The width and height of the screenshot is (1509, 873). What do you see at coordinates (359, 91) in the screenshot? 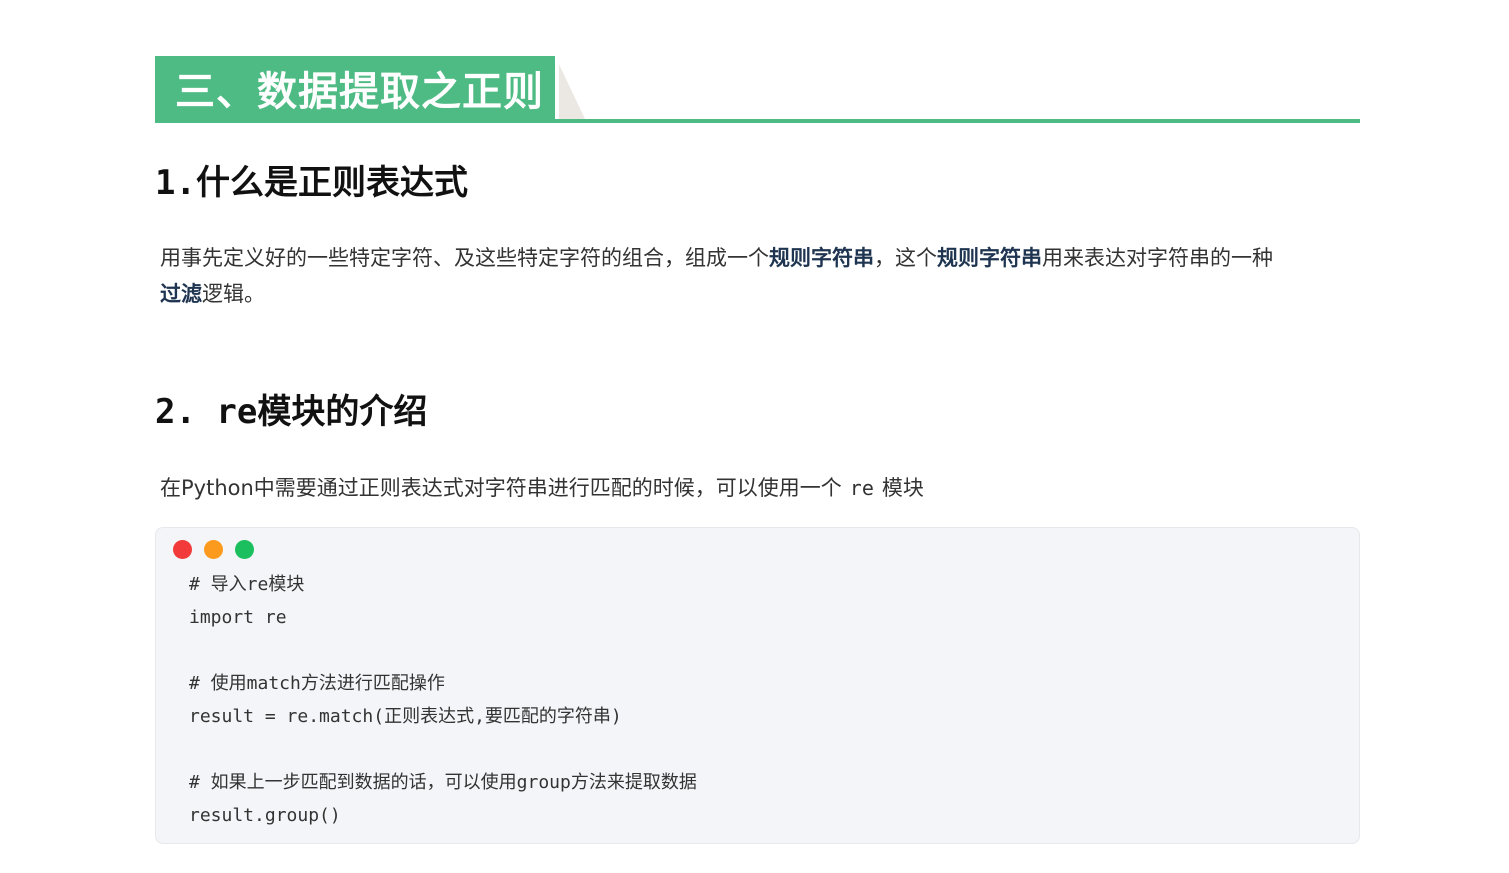
I see `section-title: 三、数据提取之正则` at bounding box center [359, 91].